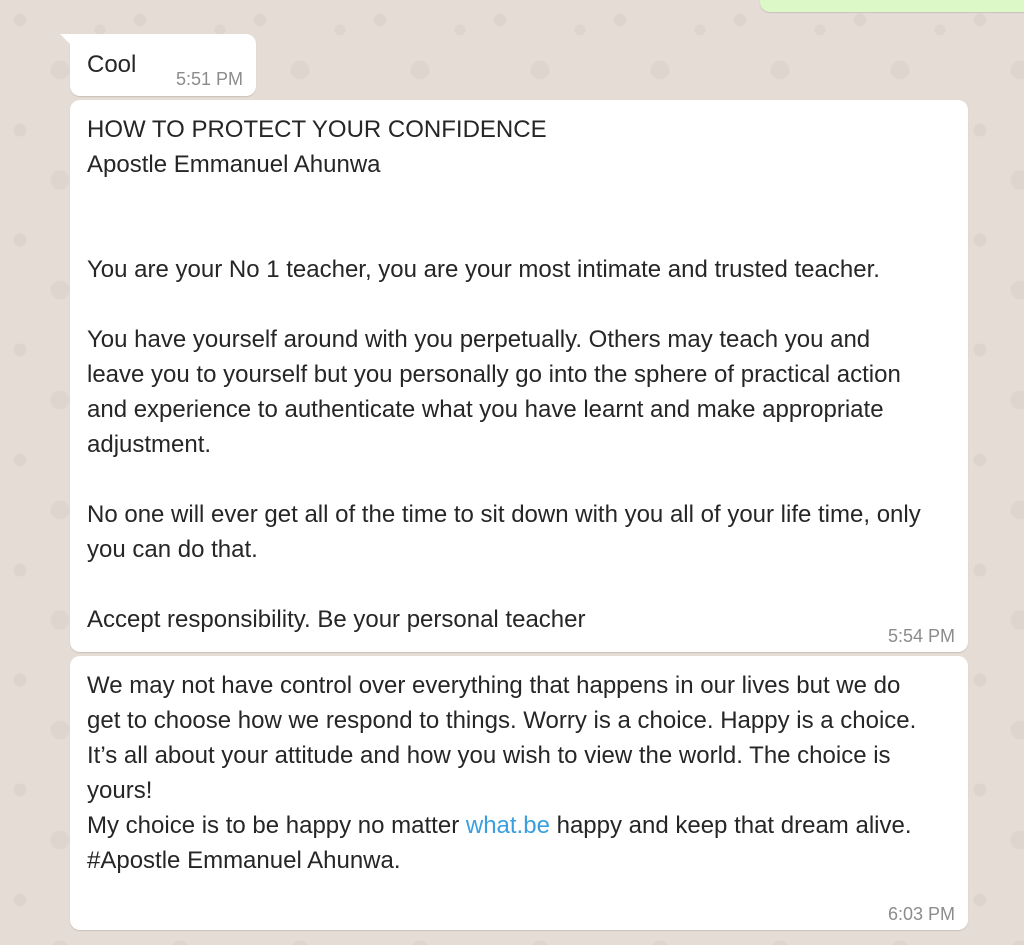 The image size is (1024, 945). What do you see at coordinates (244, 860) in the screenshot?
I see `message-signature: #Apostle Emmanuel Ahunwa.` at bounding box center [244, 860].